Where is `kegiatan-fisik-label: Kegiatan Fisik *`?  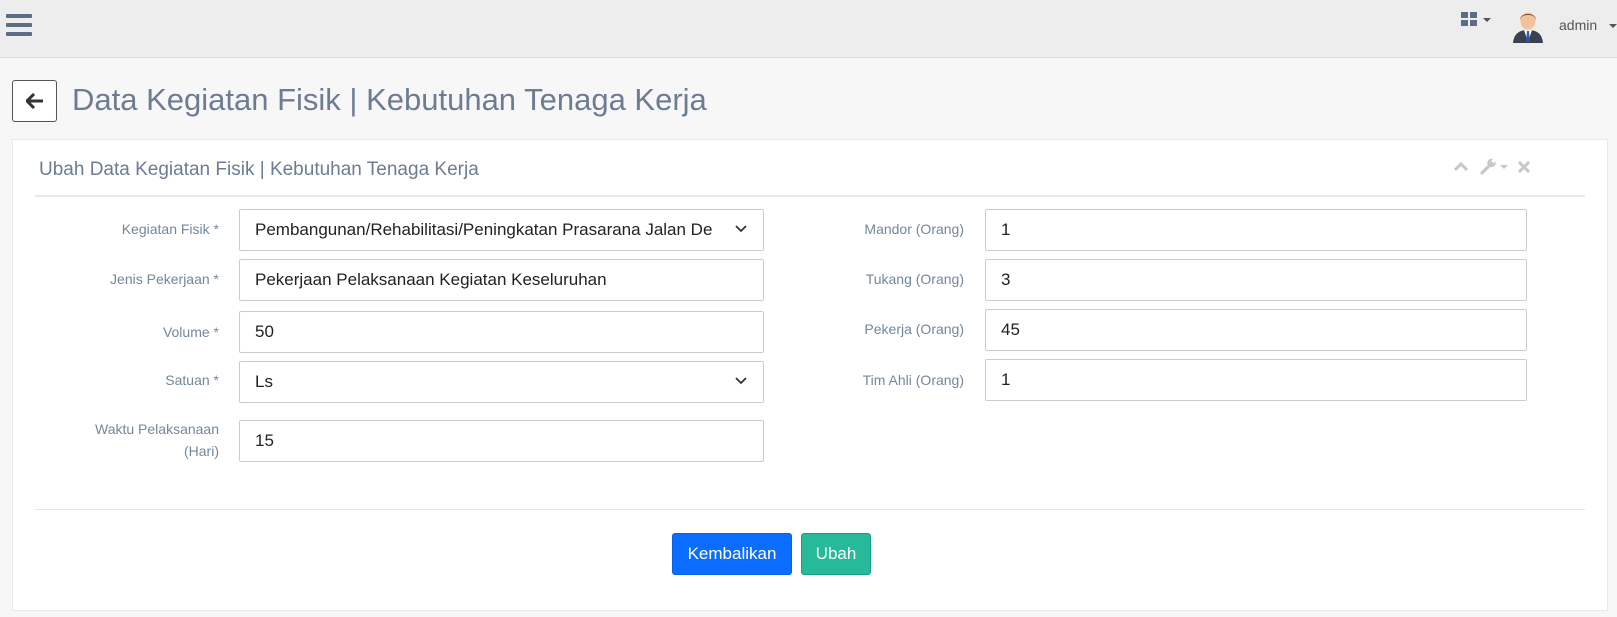
kegiatan-fisik-label: Kegiatan Fisik * is located at coordinates (170, 229).